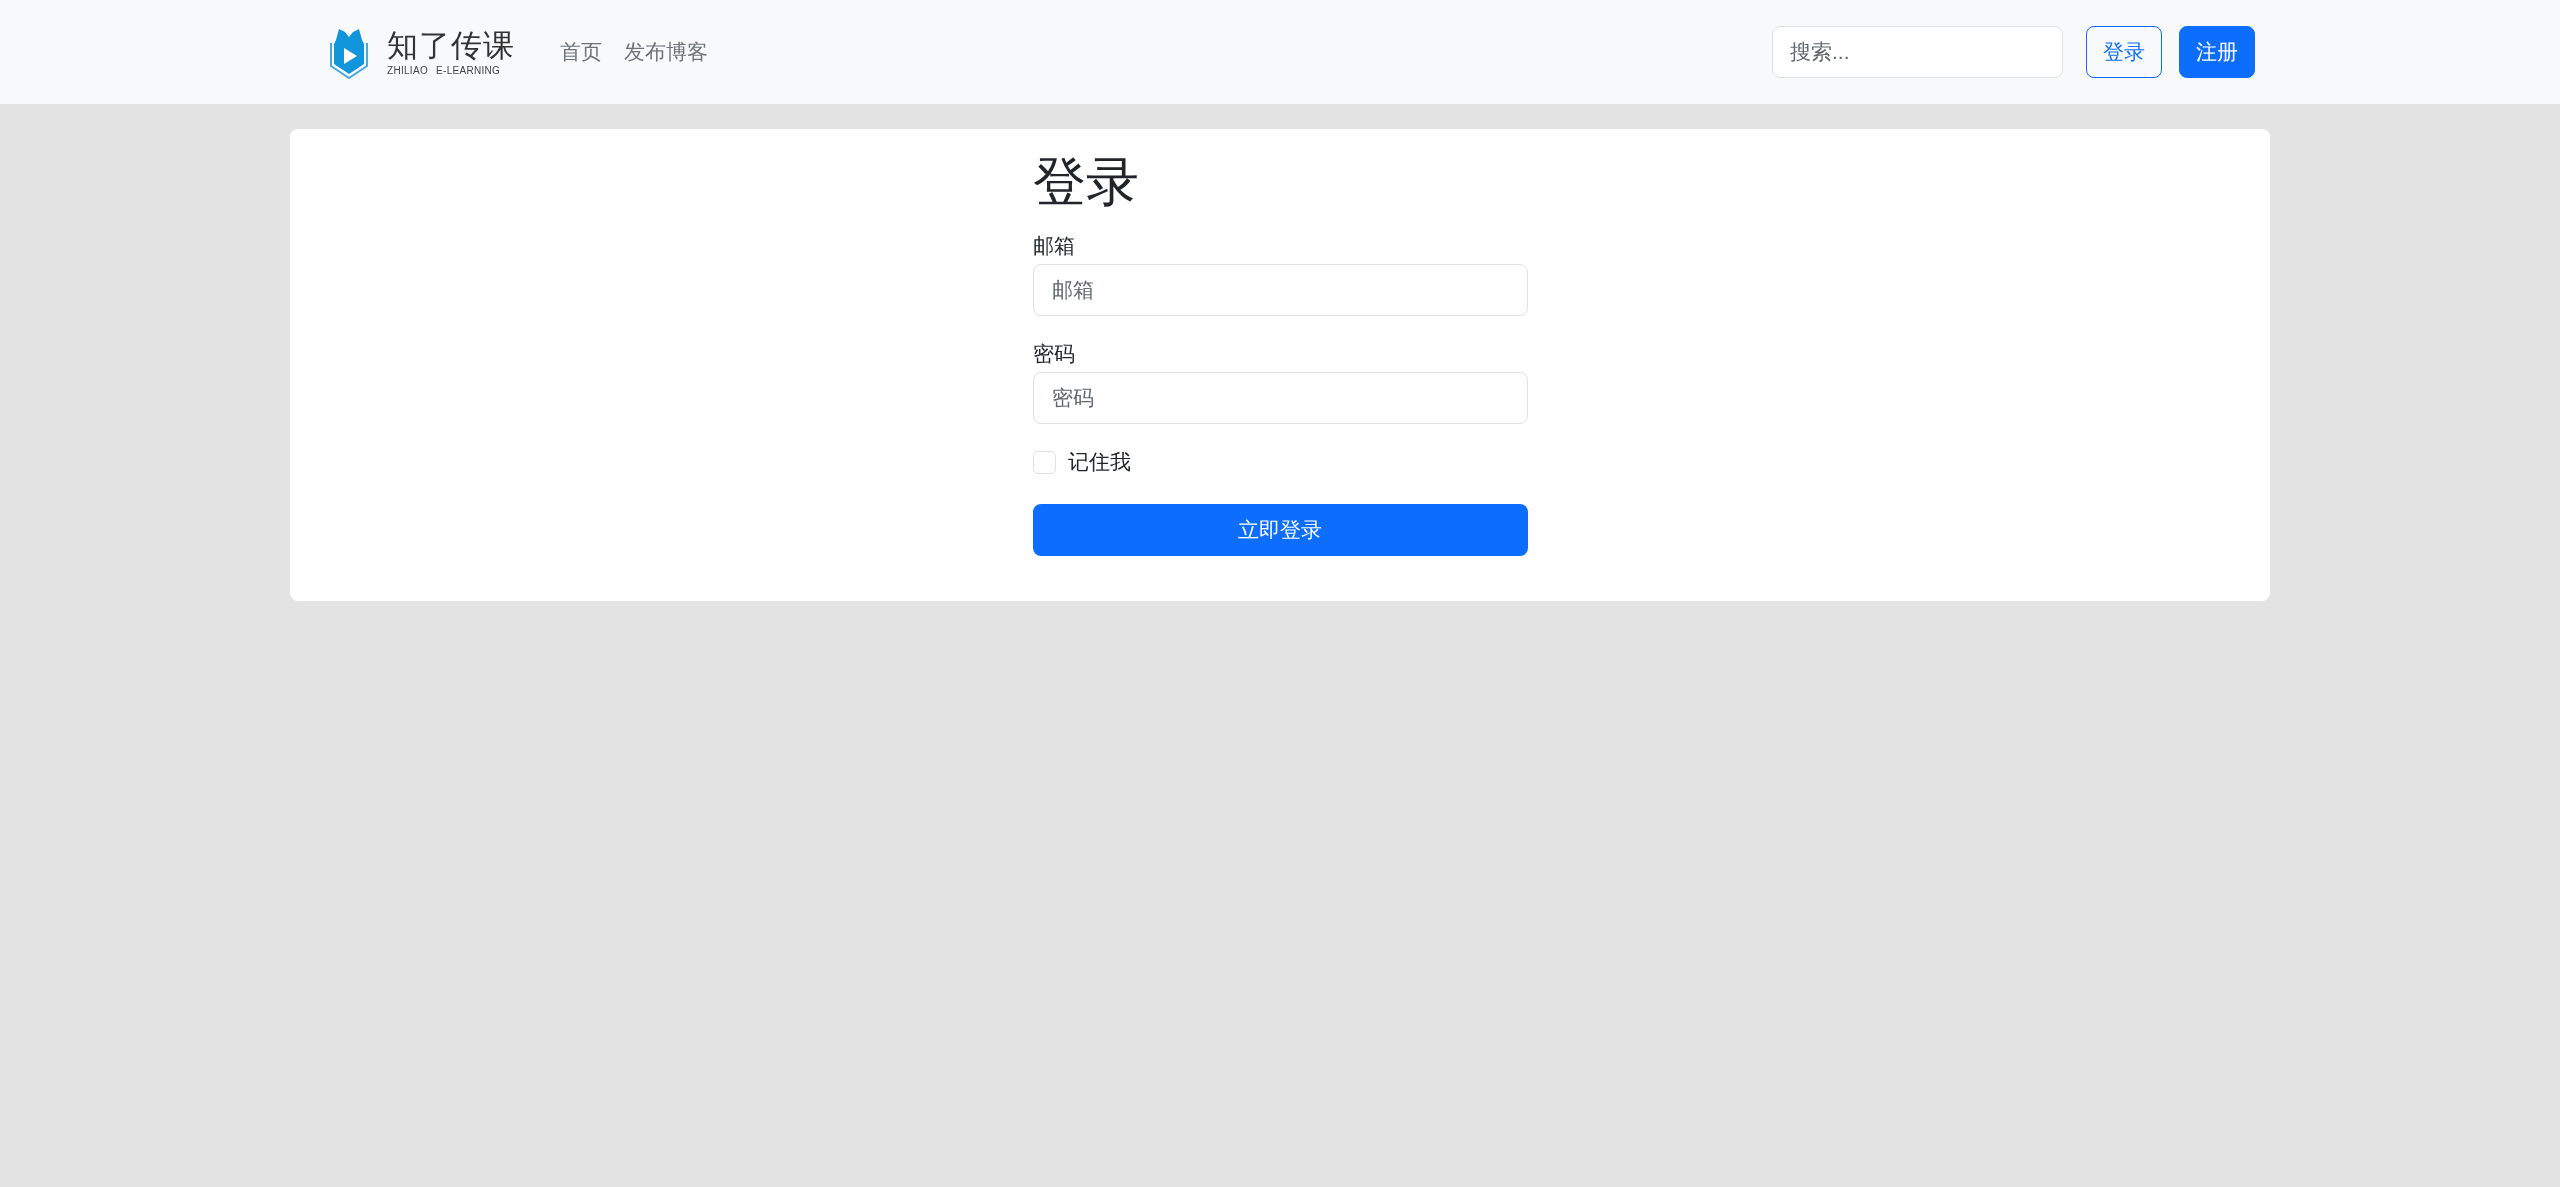 Image resolution: width=2560 pixels, height=1187 pixels. Describe the element at coordinates (1044, 462) in the screenshot. I see `remember-checkbox` at that location.